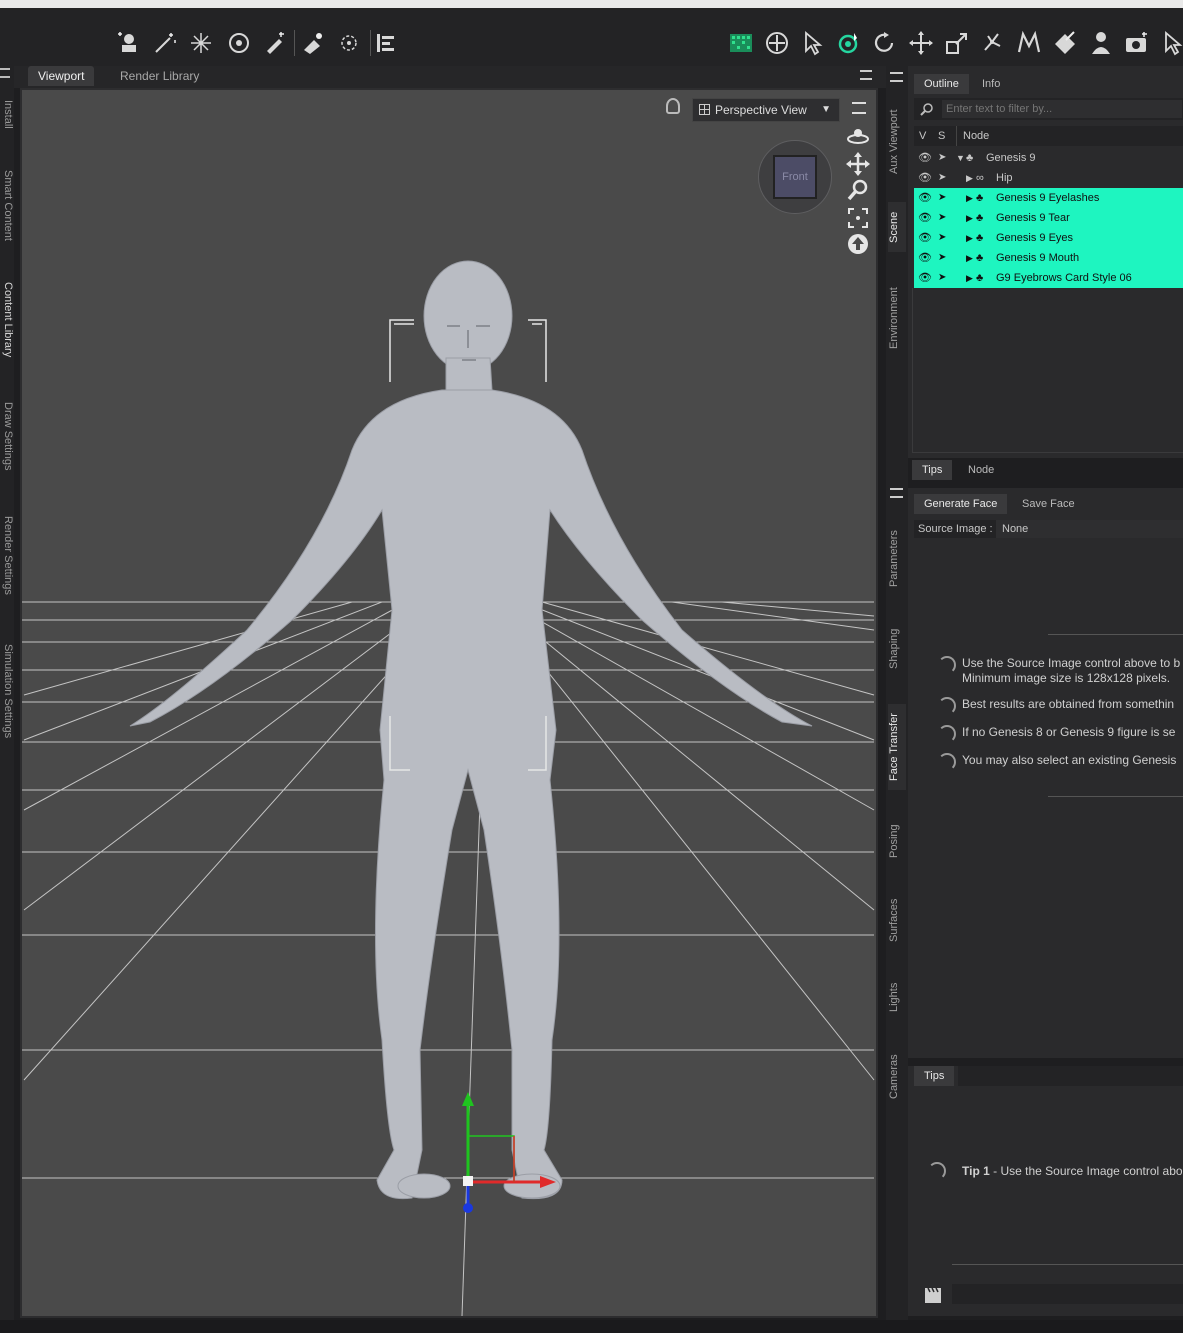  What do you see at coordinates (1048, 218) in the screenshot?
I see `scene-row-tear: 👁 ➤ ▶ ♣ Genesis 9 Tear` at bounding box center [1048, 218].